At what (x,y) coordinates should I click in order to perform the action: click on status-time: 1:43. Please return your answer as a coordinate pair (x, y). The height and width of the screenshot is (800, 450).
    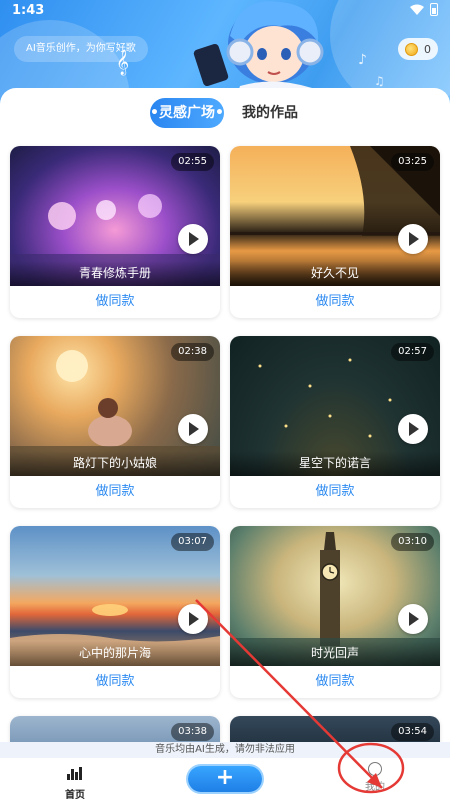
    Looking at the image, I should click on (28, 10).